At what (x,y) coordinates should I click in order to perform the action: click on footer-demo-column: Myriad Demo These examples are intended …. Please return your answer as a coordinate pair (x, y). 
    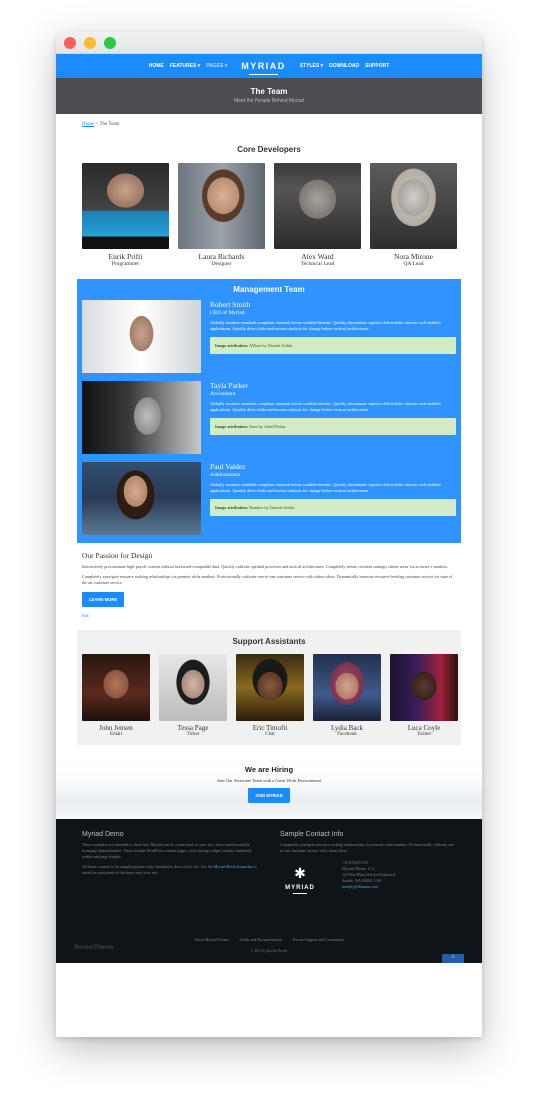
    Looking at the image, I should click on (170, 862).